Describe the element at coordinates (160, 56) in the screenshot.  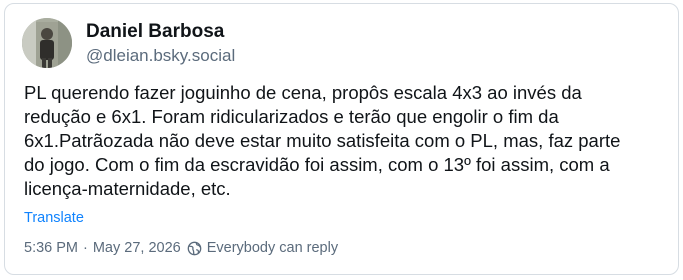
I see `author-handle: @dleian.bsky.social` at that location.